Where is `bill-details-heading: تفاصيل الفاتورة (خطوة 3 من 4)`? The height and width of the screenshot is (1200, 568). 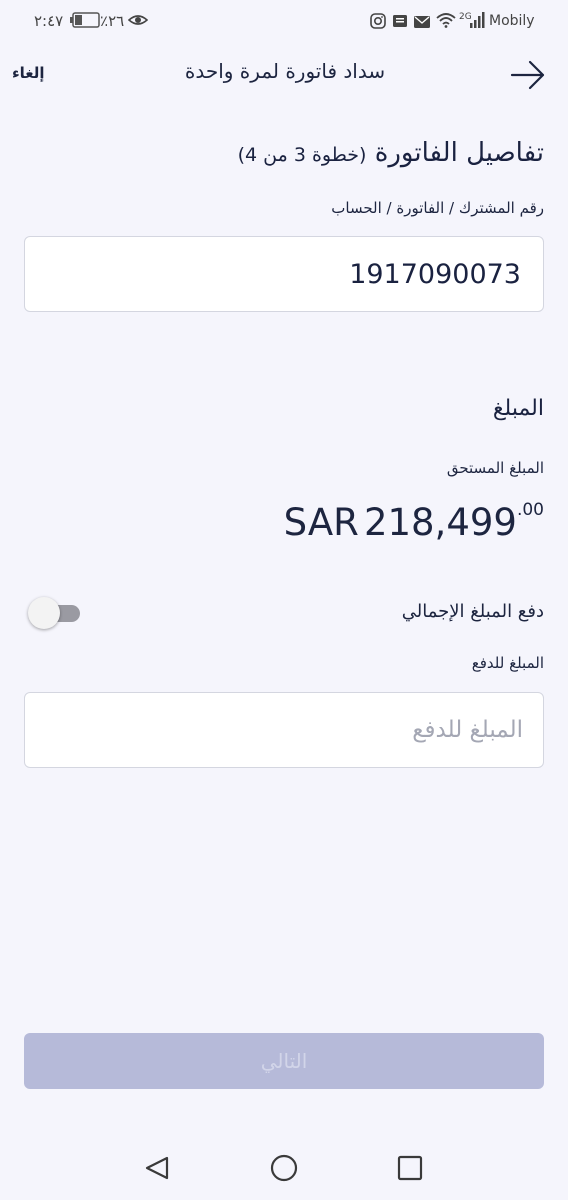
bill-details-heading: تفاصيل الفاتورة (خطوة 3 من 4) is located at coordinates (391, 153).